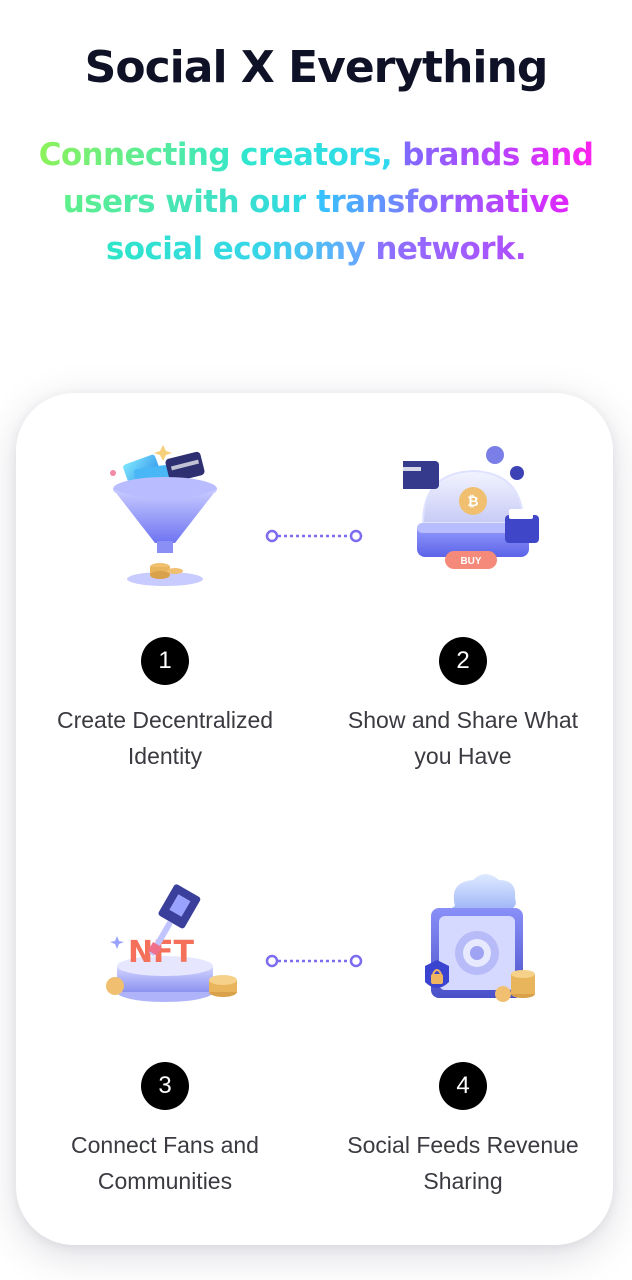 This screenshot has height=1280, width=632. I want to click on page-title: Social X Everything, so click(316, 67).